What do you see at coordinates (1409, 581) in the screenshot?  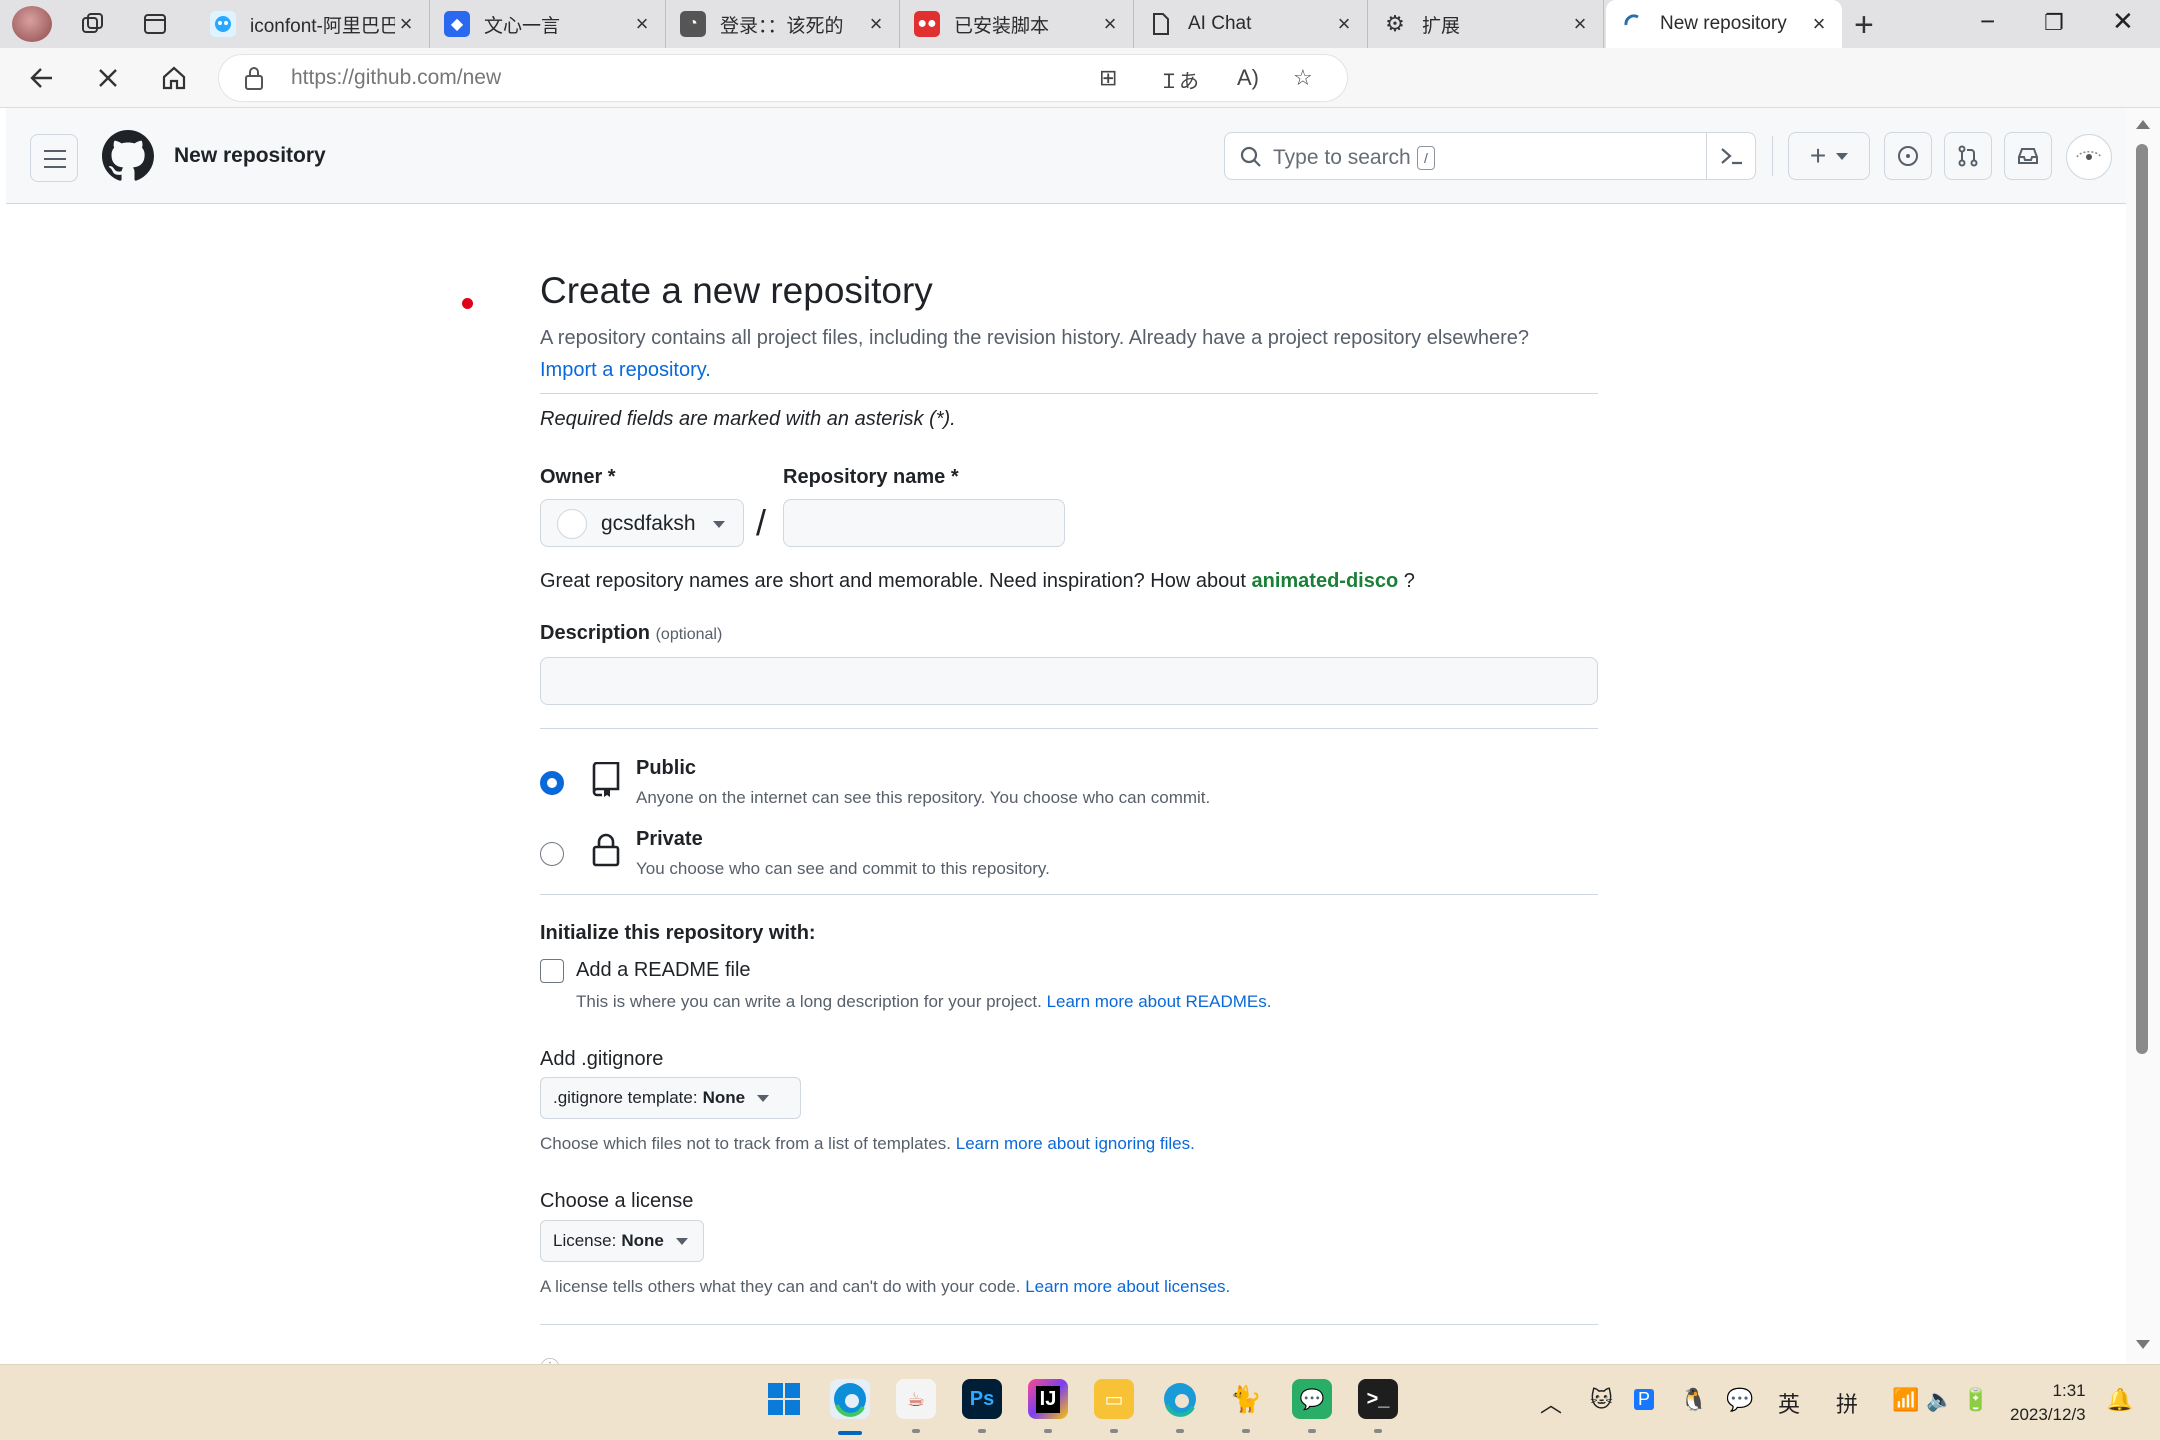 I see `hint-suffix: ?` at bounding box center [1409, 581].